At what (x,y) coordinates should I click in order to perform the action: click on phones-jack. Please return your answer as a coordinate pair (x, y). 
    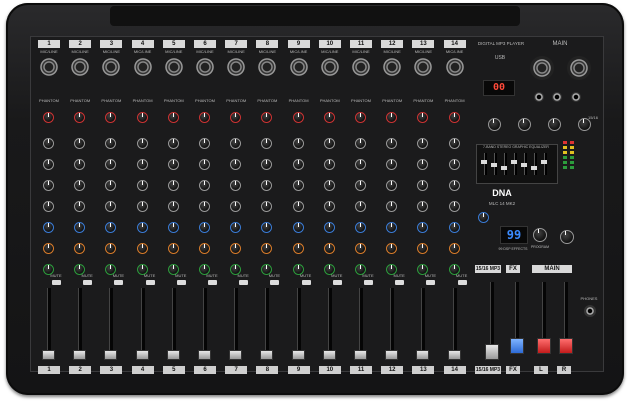
    Looking at the image, I should click on (590, 311).